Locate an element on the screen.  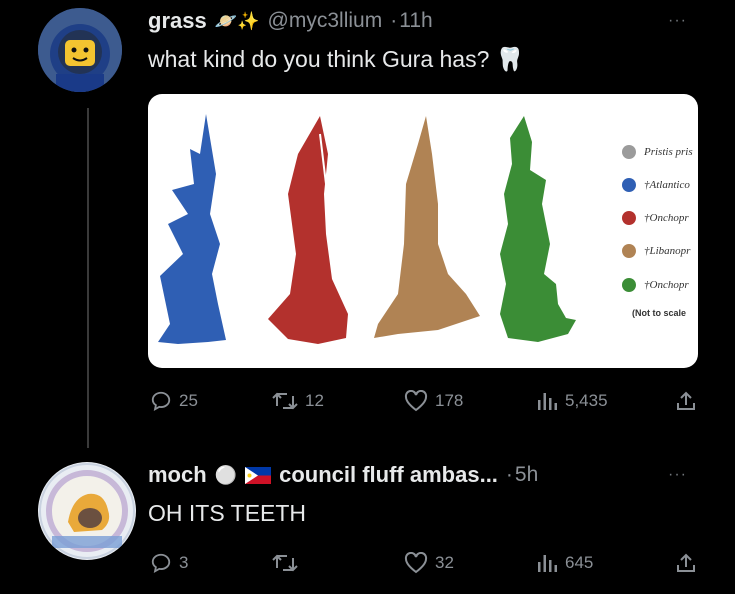
legend-label: Pristis pris is located at coordinates (668, 152).